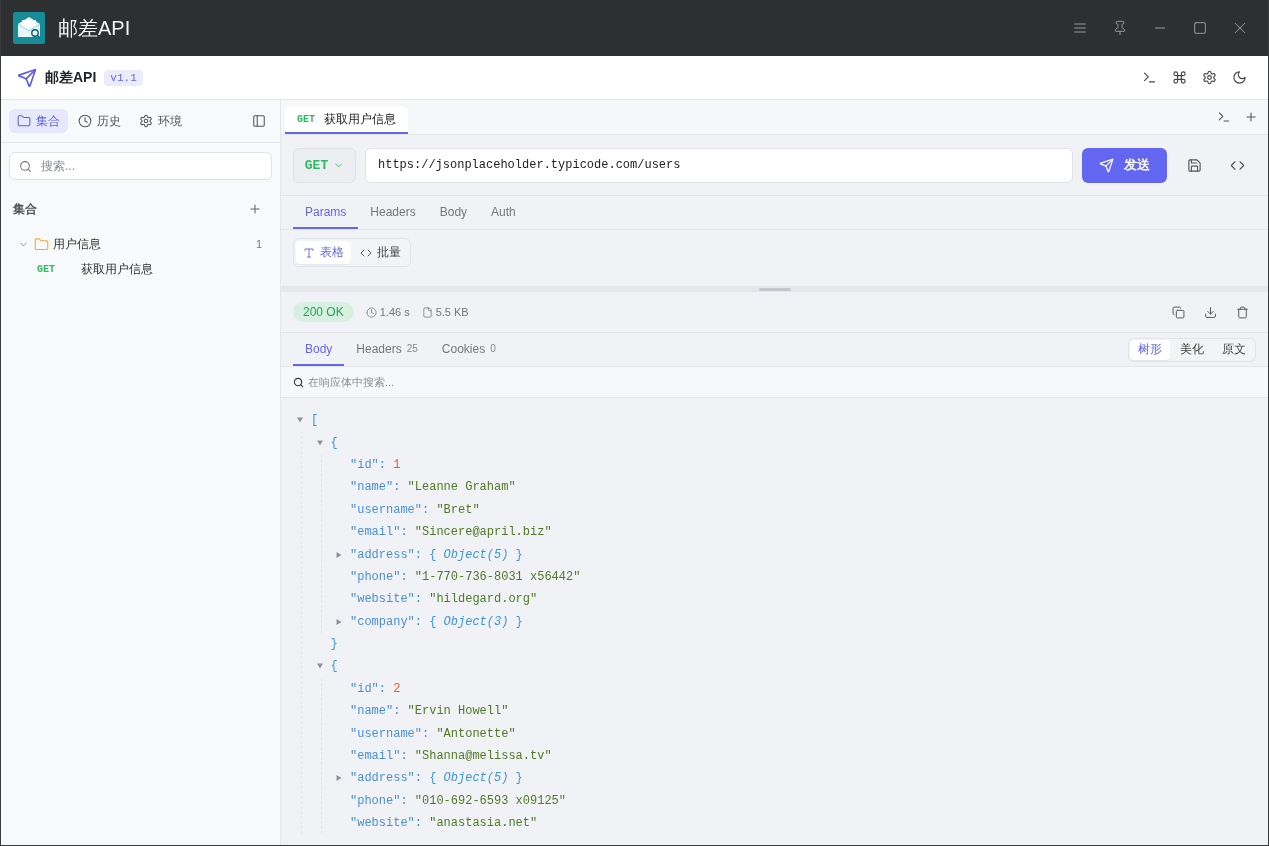 The width and height of the screenshot is (1269, 846). What do you see at coordinates (29, 28) in the screenshot?
I see `app-logo-icon` at bounding box center [29, 28].